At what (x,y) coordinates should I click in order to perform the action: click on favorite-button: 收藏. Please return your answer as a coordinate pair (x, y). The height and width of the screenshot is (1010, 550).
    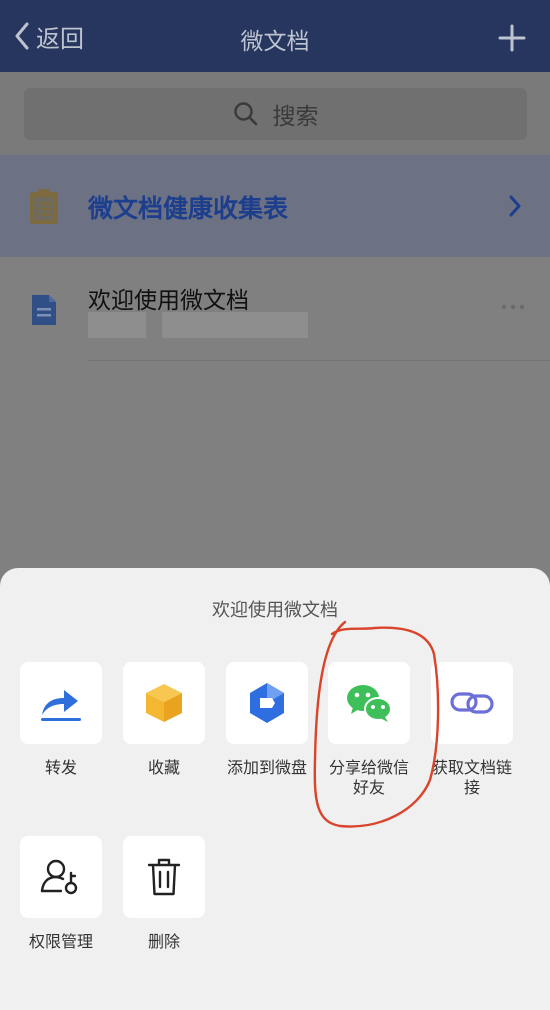
    Looking at the image, I should click on (164, 720).